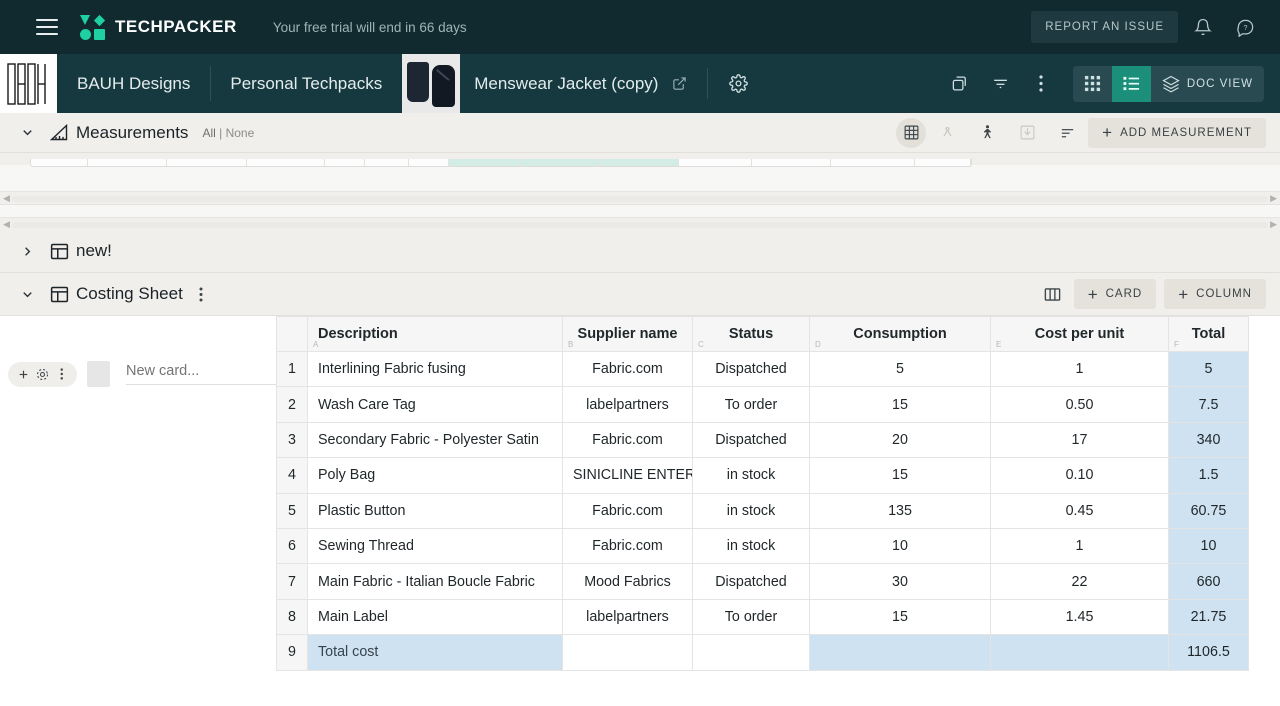 This screenshot has width=1280, height=706. What do you see at coordinates (1208, 581) in the screenshot?
I see `cell-total: 660` at bounding box center [1208, 581].